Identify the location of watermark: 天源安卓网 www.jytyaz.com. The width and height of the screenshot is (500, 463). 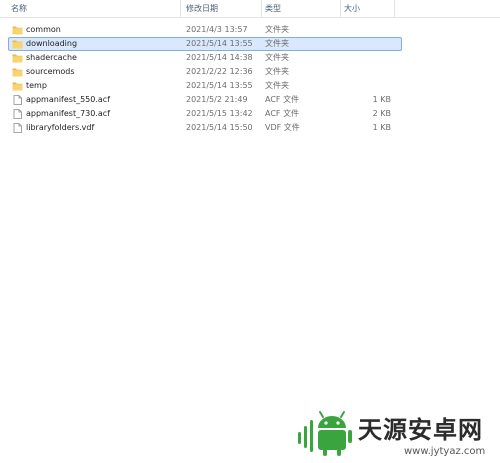
(396, 432).